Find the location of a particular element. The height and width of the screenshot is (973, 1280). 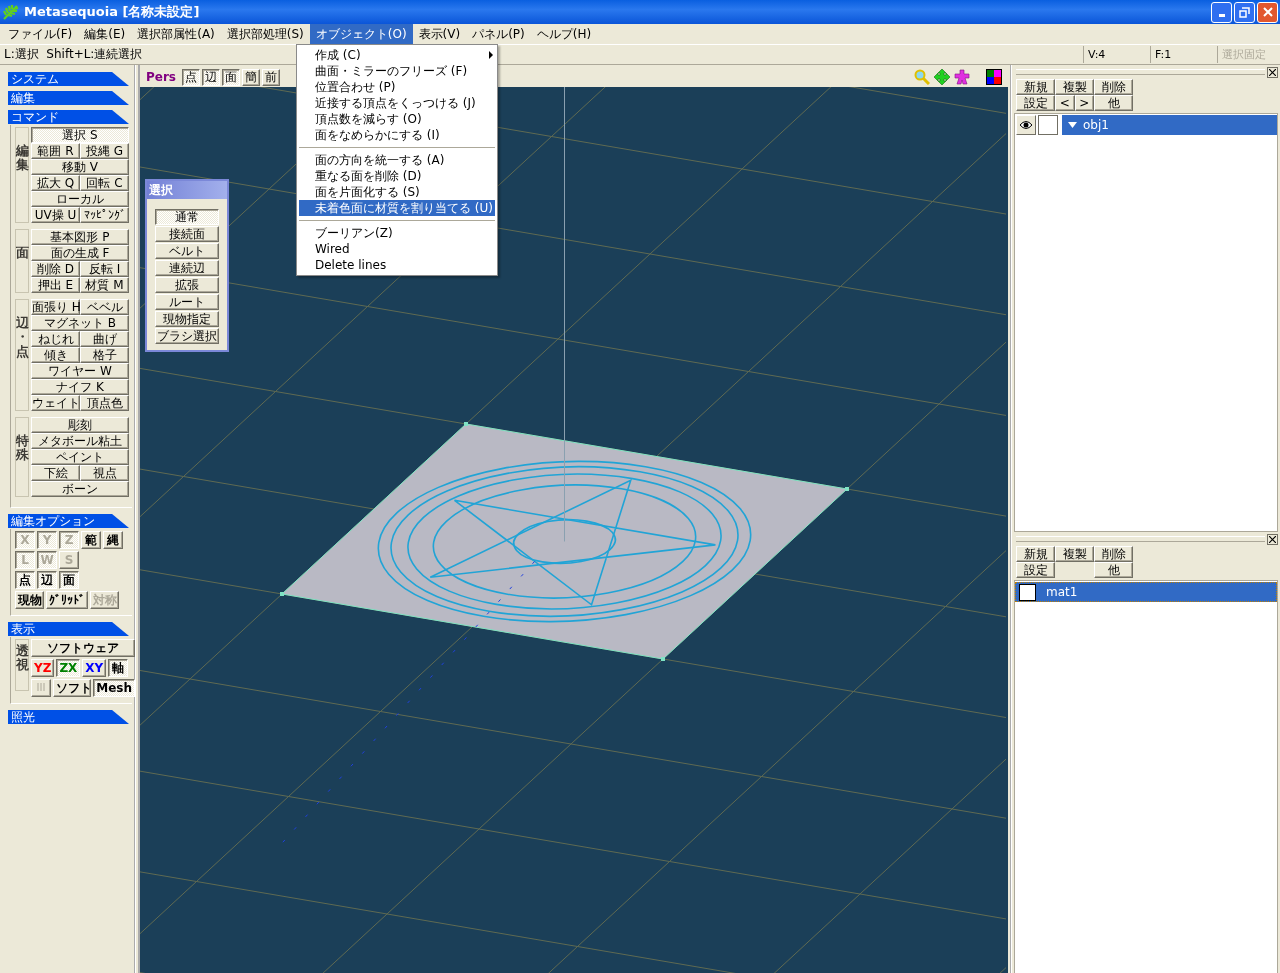

tool-button: 反転 I is located at coordinates (104, 269).